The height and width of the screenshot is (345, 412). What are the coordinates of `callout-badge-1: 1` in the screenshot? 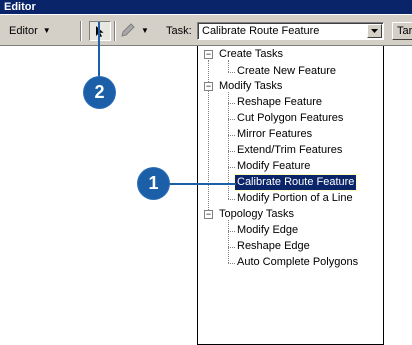 It's located at (153, 183).